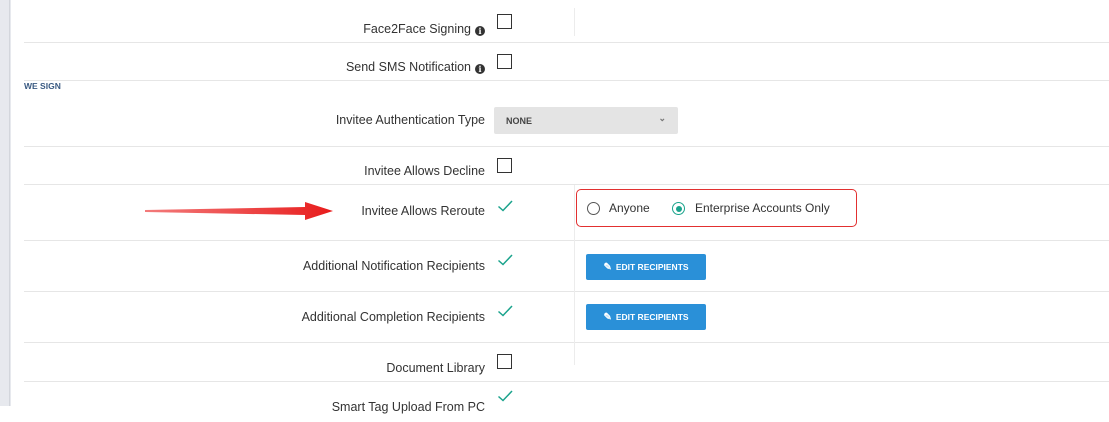  What do you see at coordinates (423, 211) in the screenshot?
I see `row-label: Invitee Allows Reroute` at bounding box center [423, 211].